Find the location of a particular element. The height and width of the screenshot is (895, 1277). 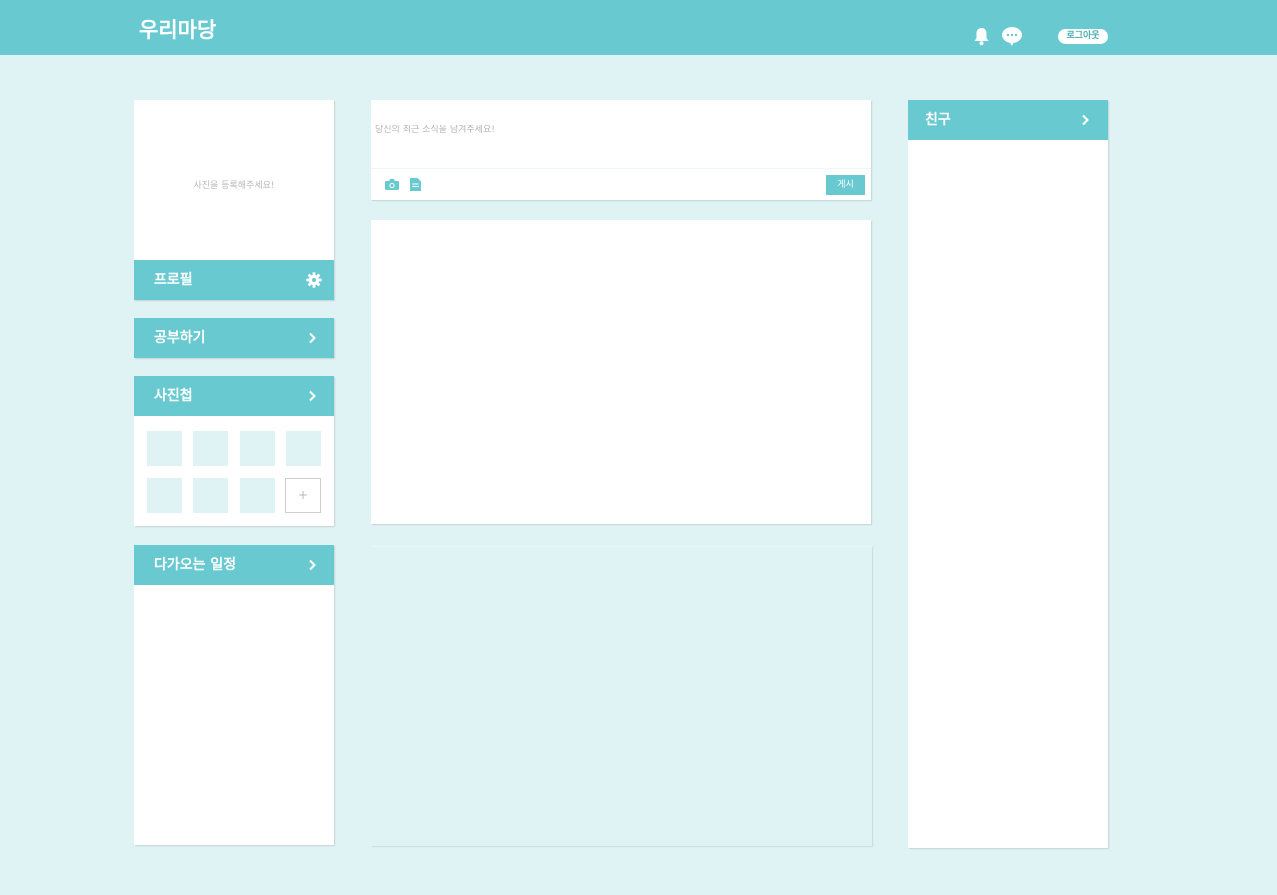

composer-divider is located at coordinates (621, 168).